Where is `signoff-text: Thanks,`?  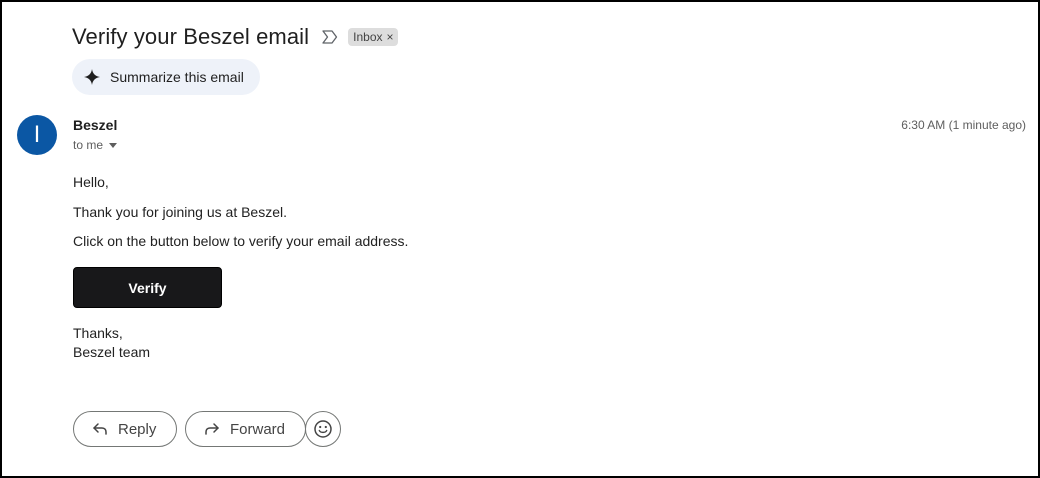 signoff-text: Thanks, is located at coordinates (98, 333).